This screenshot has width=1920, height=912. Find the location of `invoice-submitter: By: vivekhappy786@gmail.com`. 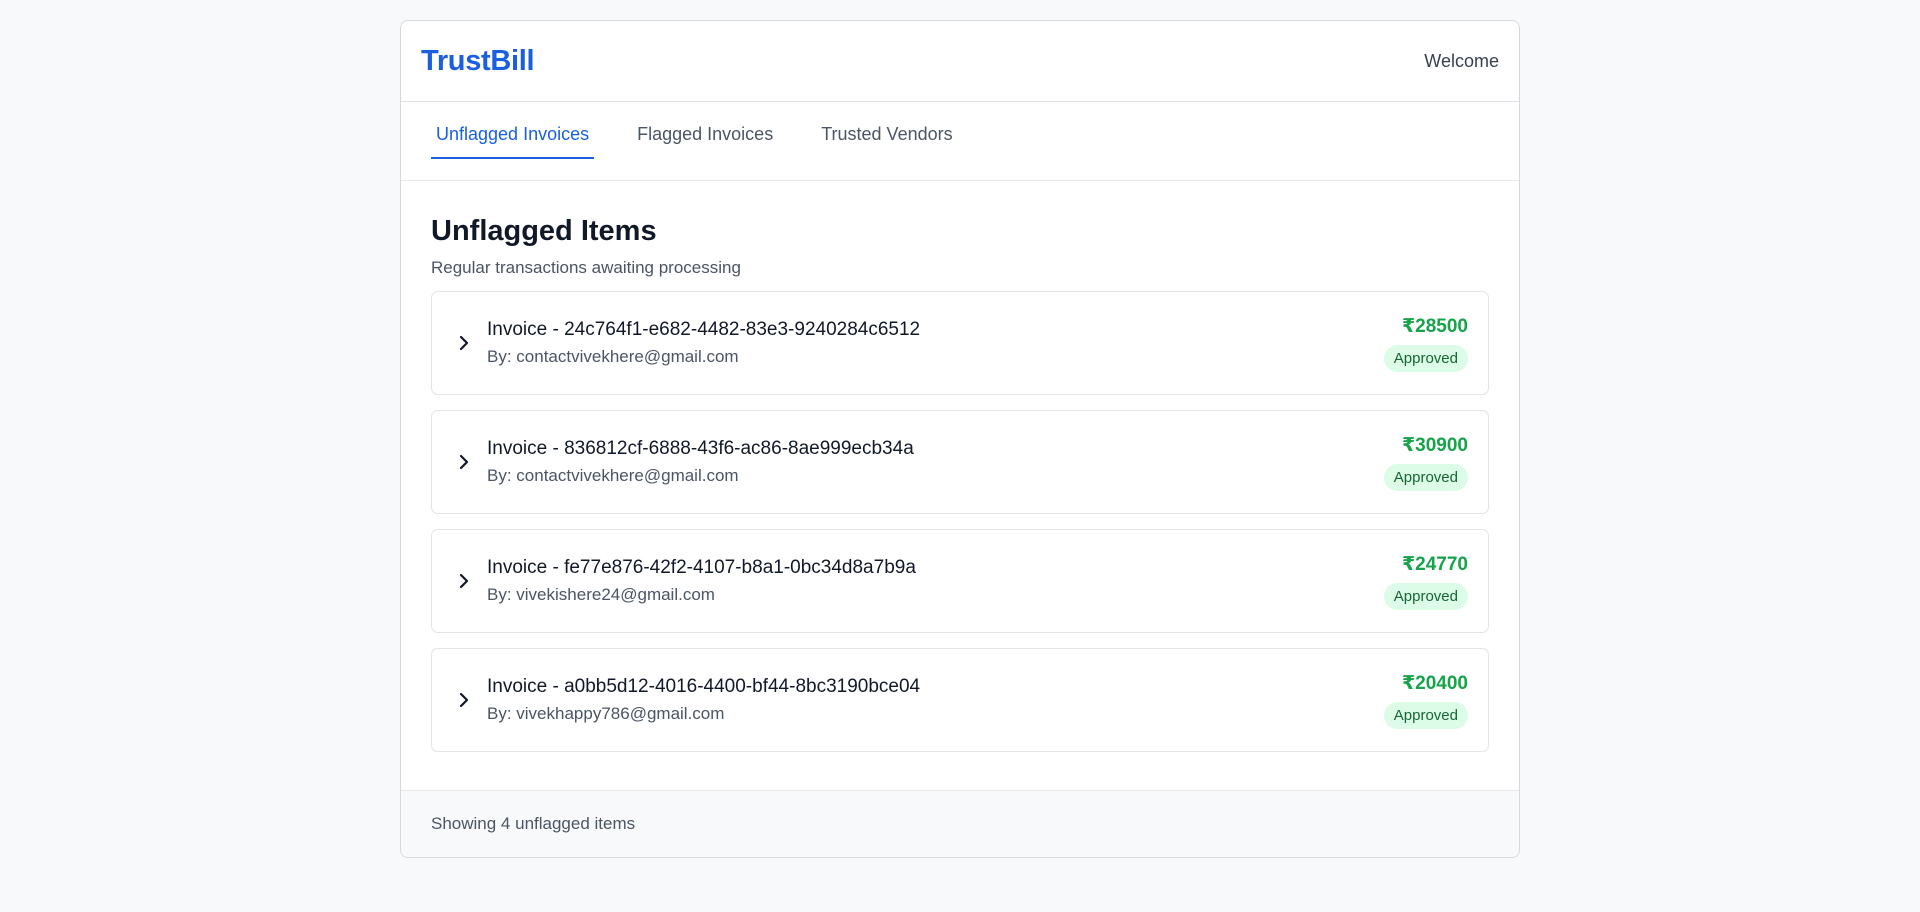

invoice-submitter: By: vivekhappy786@gmail.com is located at coordinates (606, 713).